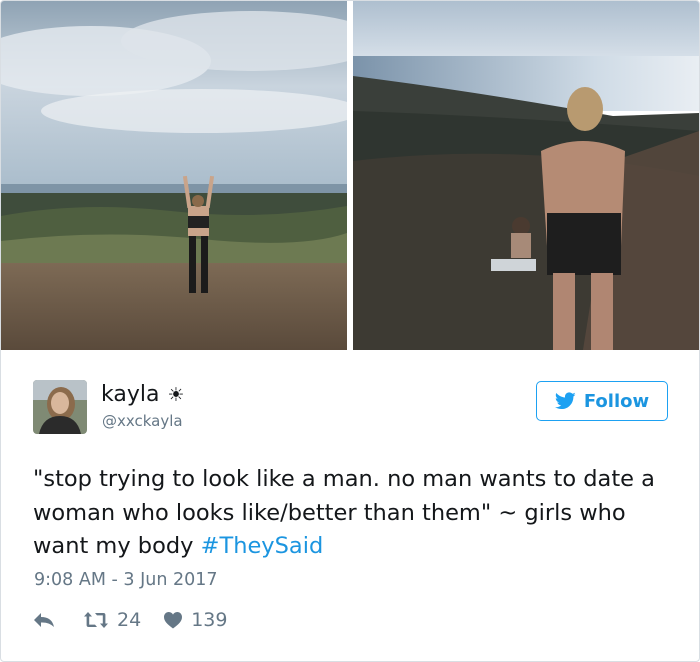  Describe the element at coordinates (60, 407) in the screenshot. I see `avatar` at that location.